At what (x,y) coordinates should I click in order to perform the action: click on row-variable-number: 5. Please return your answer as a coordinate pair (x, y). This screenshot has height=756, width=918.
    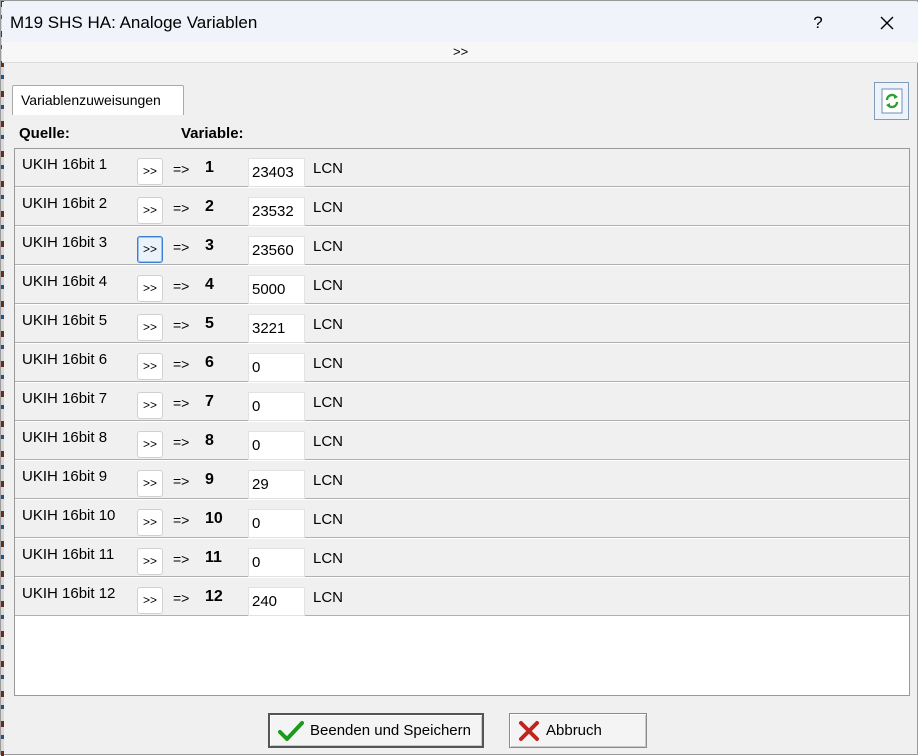
    Looking at the image, I should click on (209, 323).